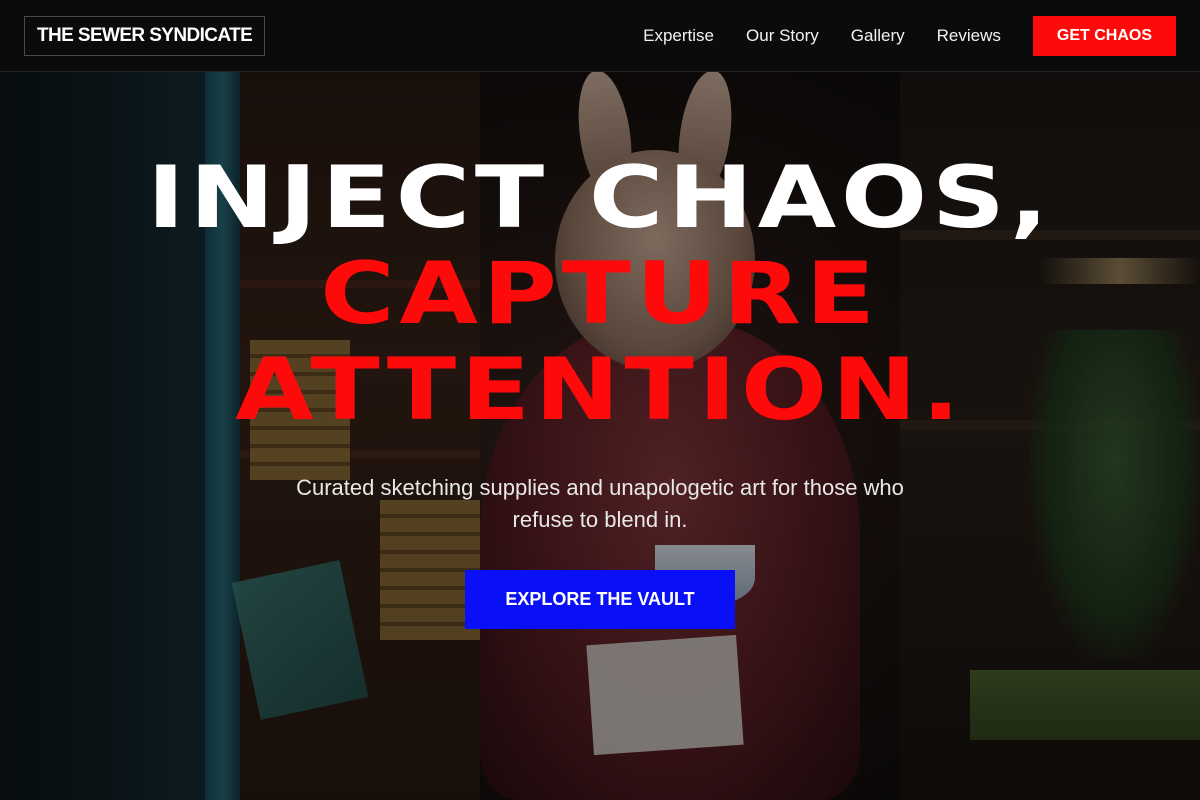 The width and height of the screenshot is (1200, 800). Describe the element at coordinates (678, 36) in the screenshot. I see `nav-link-expertise: Expertise` at that location.